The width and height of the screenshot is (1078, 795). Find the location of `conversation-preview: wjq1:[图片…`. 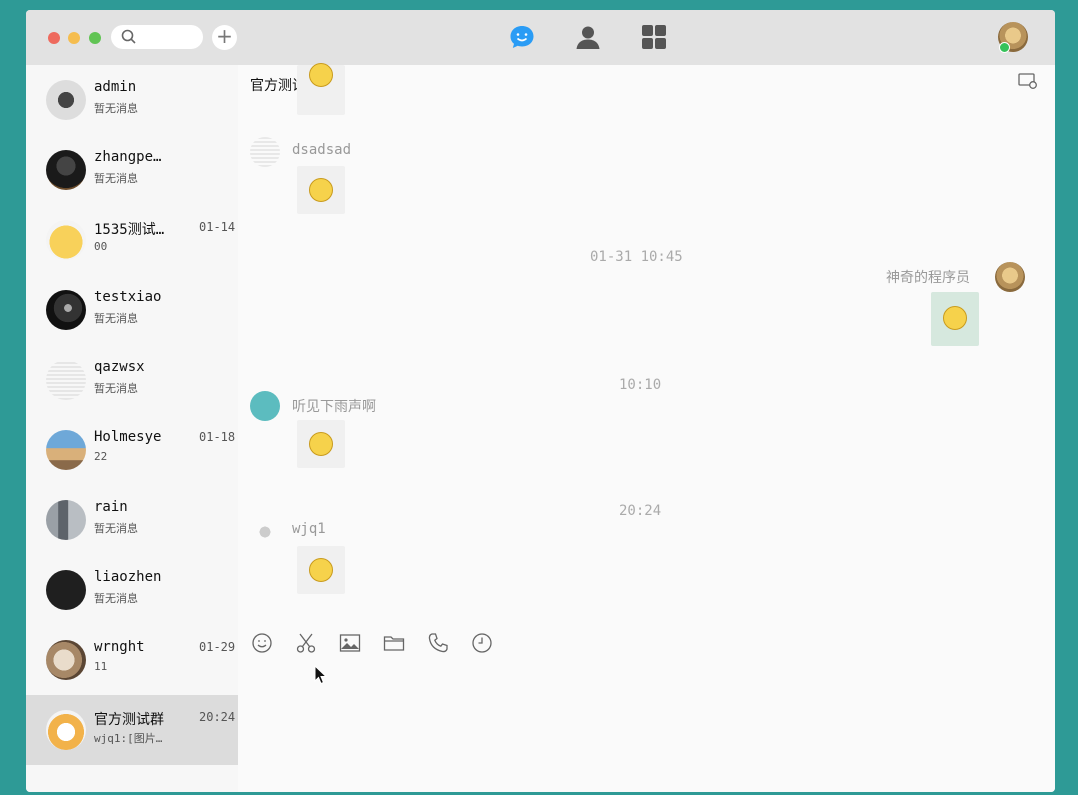

conversation-preview: wjq1:[图片… is located at coordinates (128, 738).